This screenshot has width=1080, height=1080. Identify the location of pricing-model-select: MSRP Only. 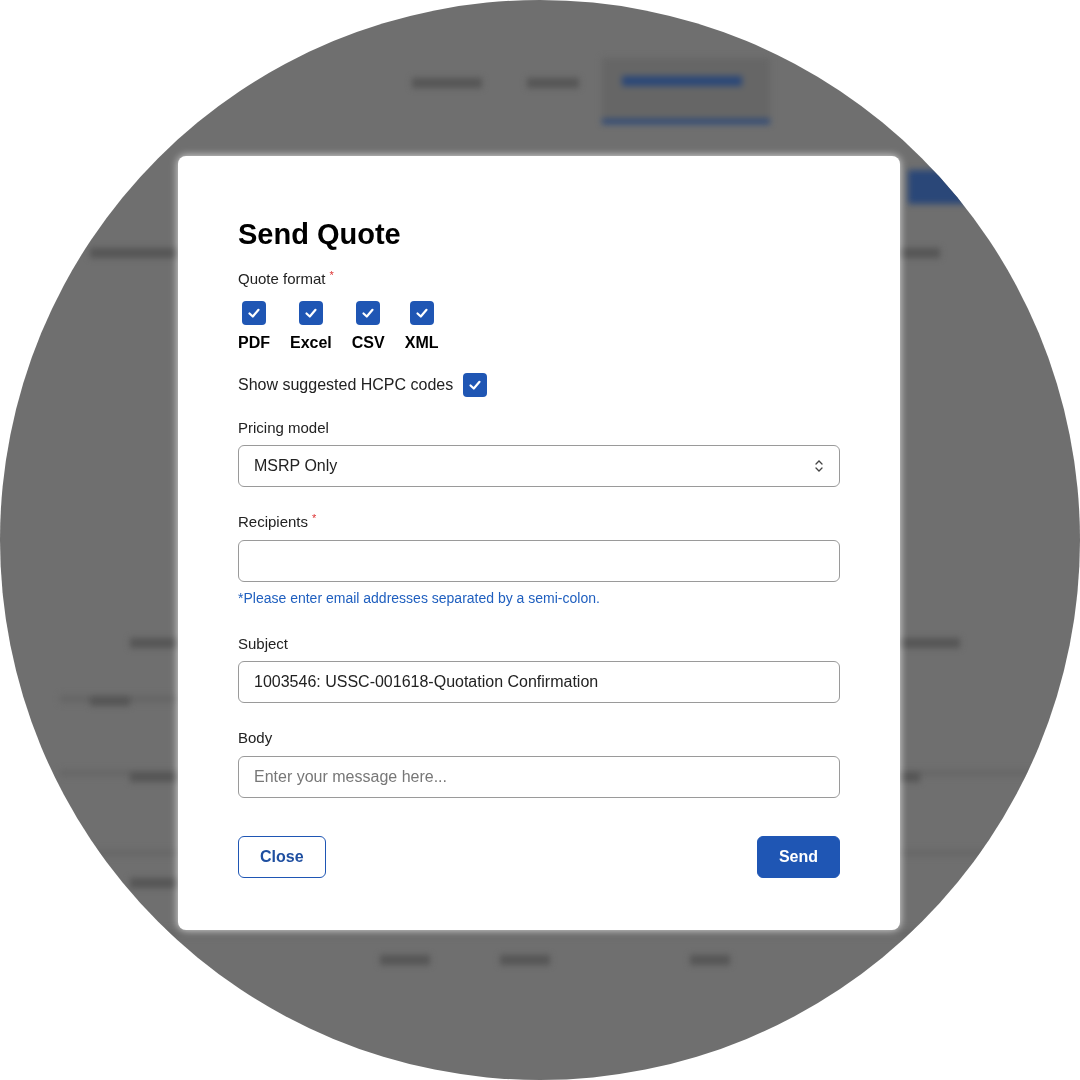
(539, 466).